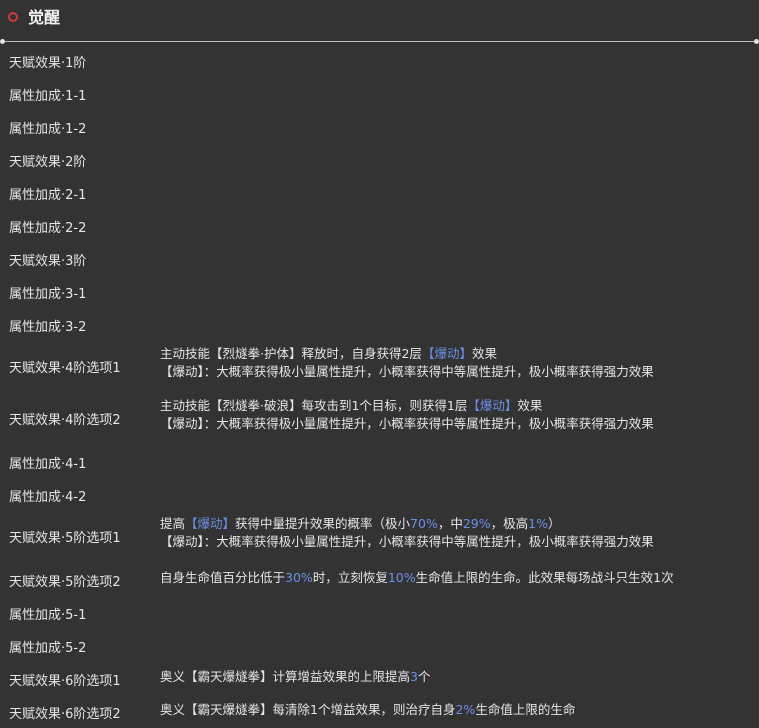  I want to click on description-text: 生命值上限的生命。此效果每场战斗只生效1次, so click(544, 577).